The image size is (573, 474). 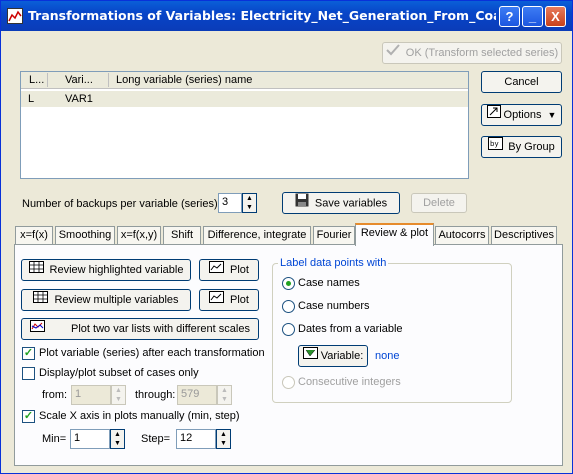 What do you see at coordinates (393, 53) in the screenshot?
I see `ok-check-icon` at bounding box center [393, 53].